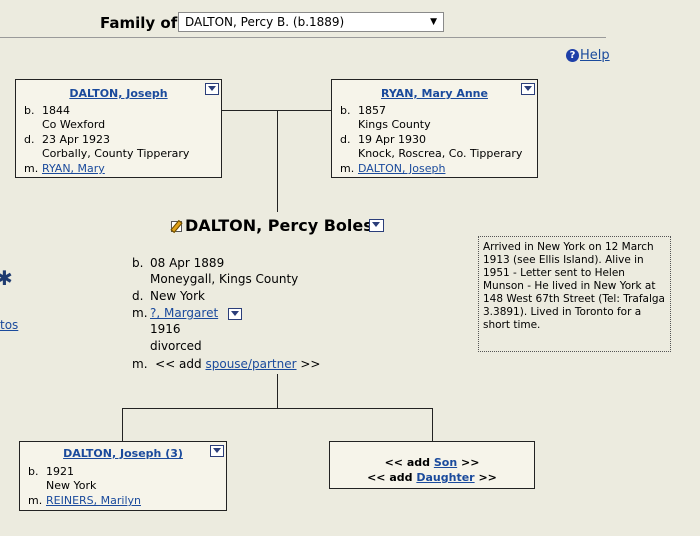 The image size is (700, 536). I want to click on mother-birth-place: Kings County, so click(394, 124).